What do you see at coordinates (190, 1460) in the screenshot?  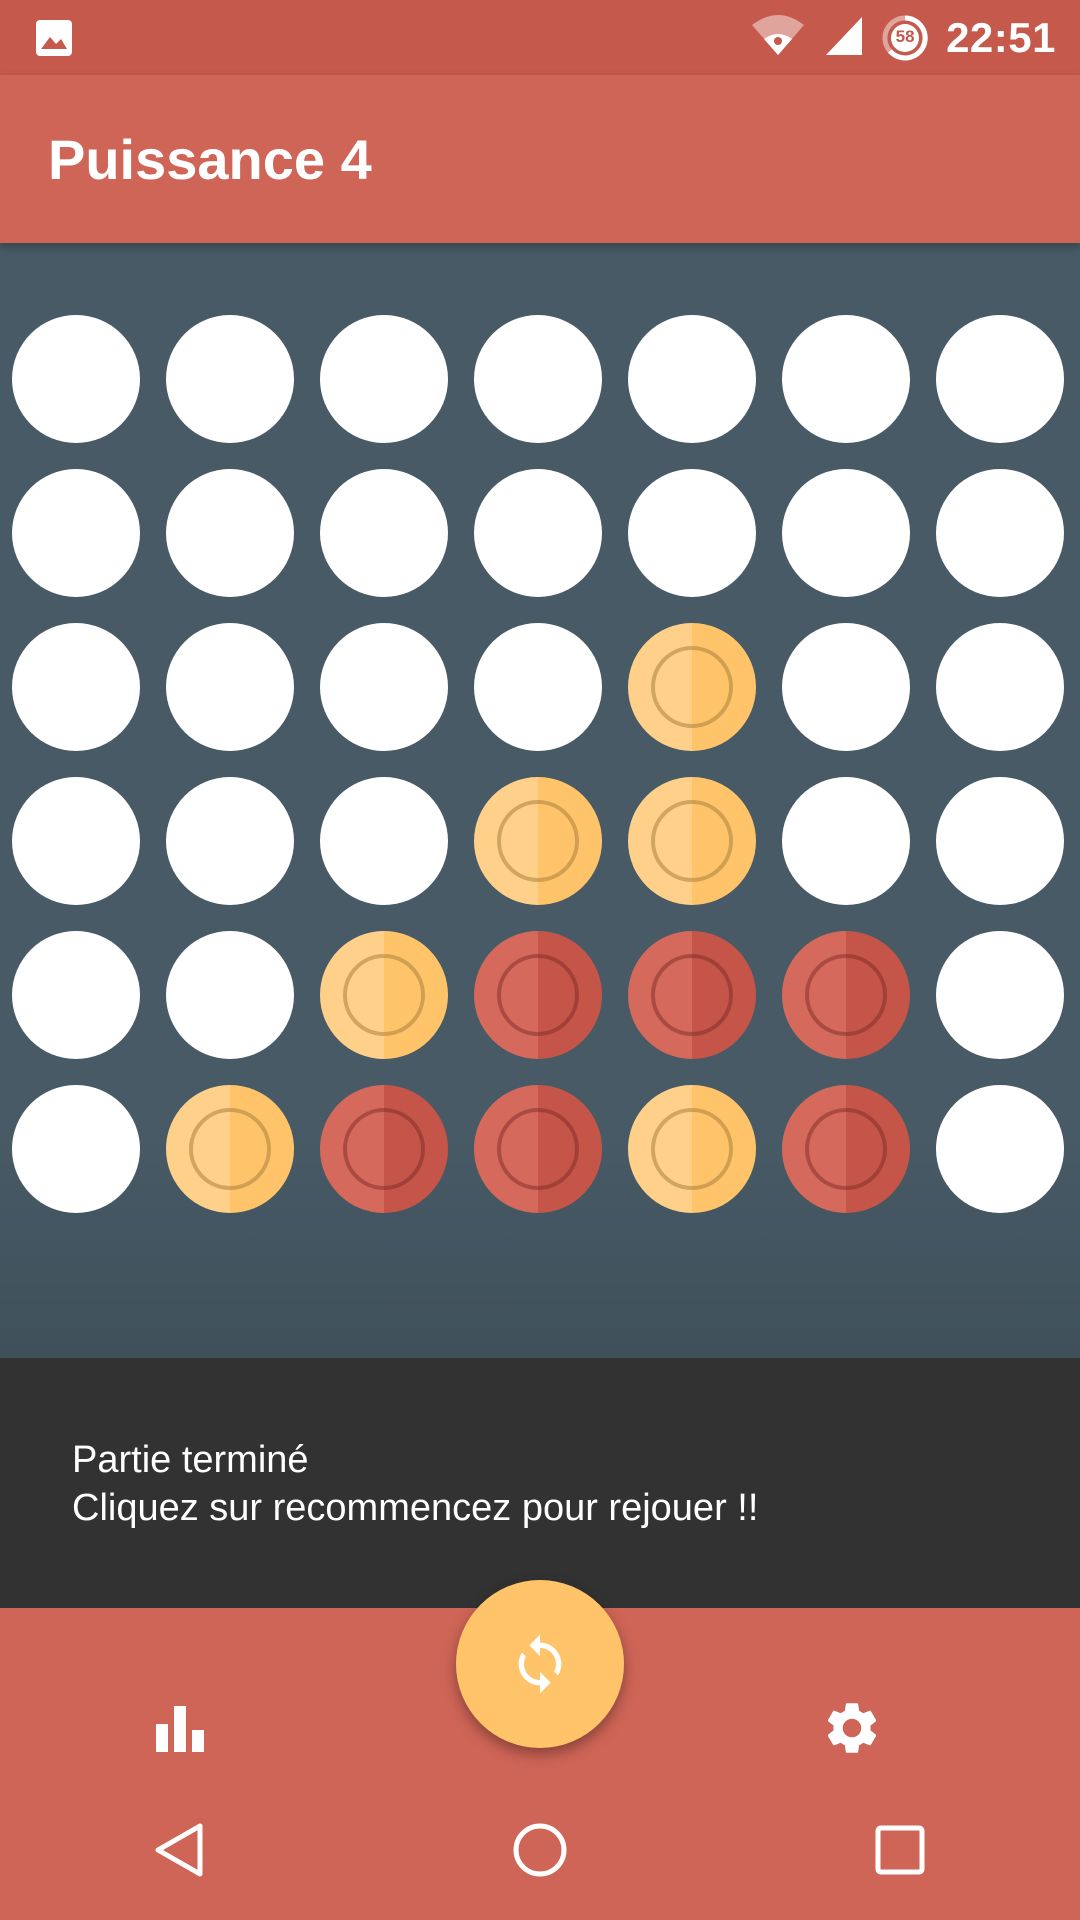 I see `snackbar-line-1: Partie terminé` at bounding box center [190, 1460].